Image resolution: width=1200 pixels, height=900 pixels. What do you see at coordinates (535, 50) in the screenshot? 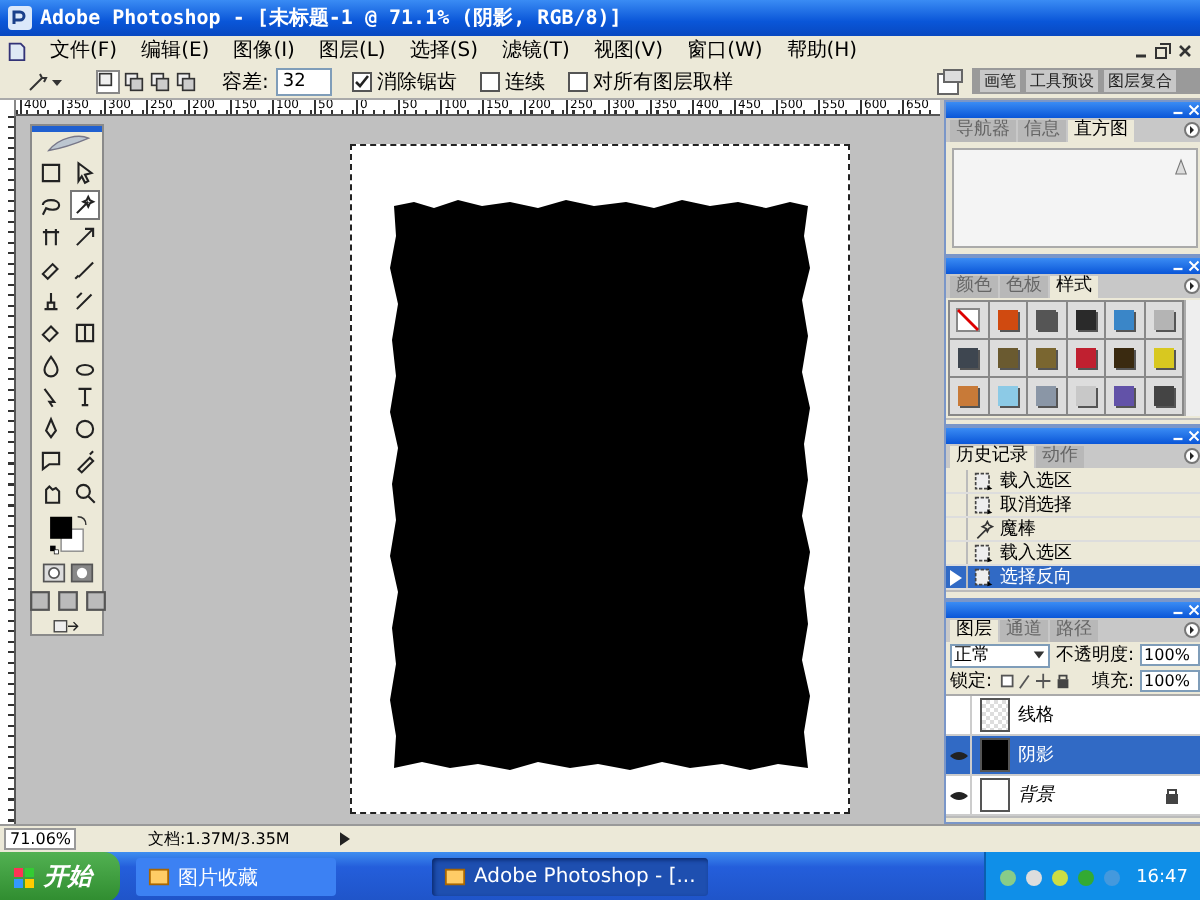
I see `menu-item: 滤镜(T)` at bounding box center [535, 50].